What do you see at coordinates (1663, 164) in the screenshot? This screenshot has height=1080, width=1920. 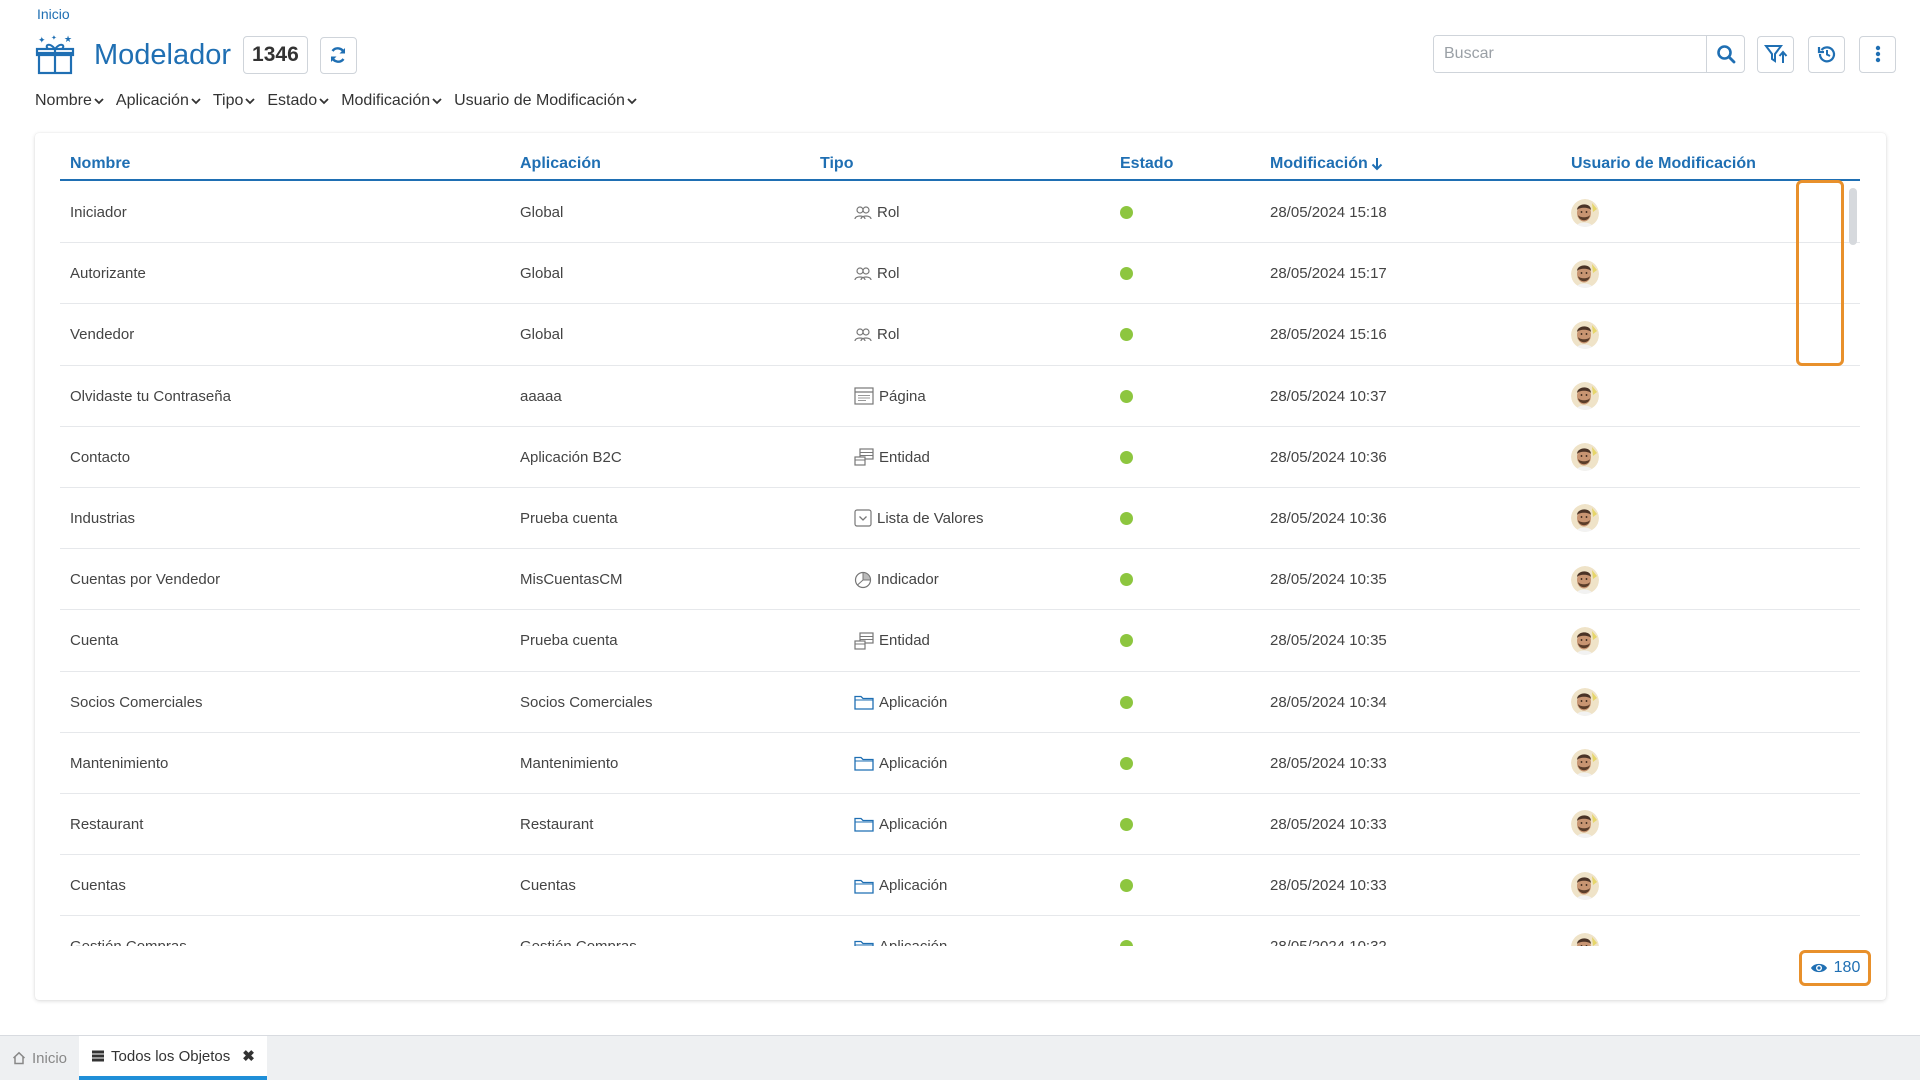 I see `column-header-usuario-modificacion: Usuario de Modificación` at bounding box center [1663, 164].